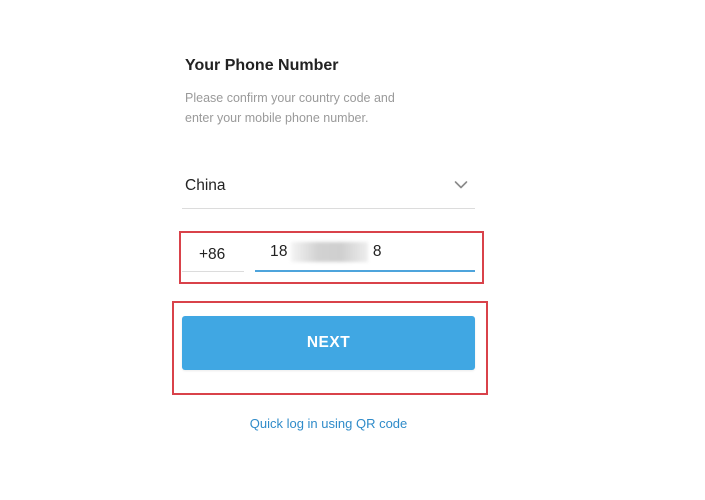 This screenshot has height=500, width=705. Describe the element at coordinates (328, 343) in the screenshot. I see `next-button: NEXT` at that location.